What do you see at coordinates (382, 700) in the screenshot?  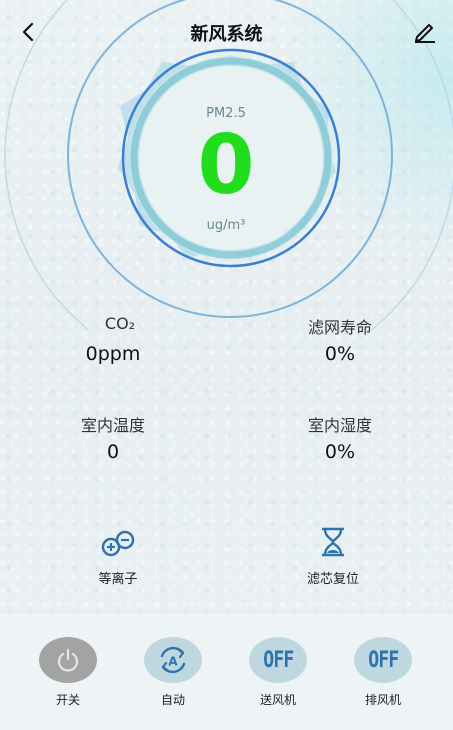 I see `exhaust-fan-label: 排风机` at bounding box center [382, 700].